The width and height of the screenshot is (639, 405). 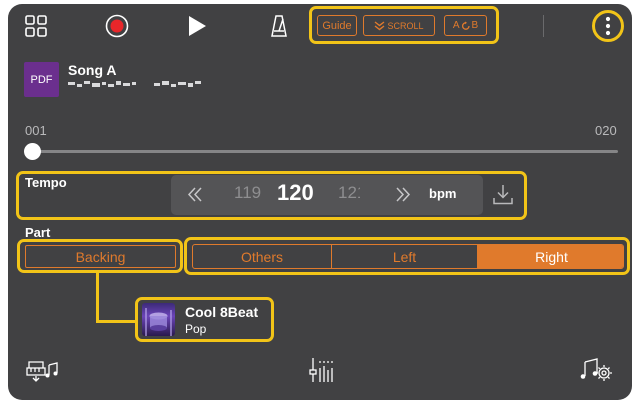 I want to click on position-slider-handle, so click(x=32, y=151).